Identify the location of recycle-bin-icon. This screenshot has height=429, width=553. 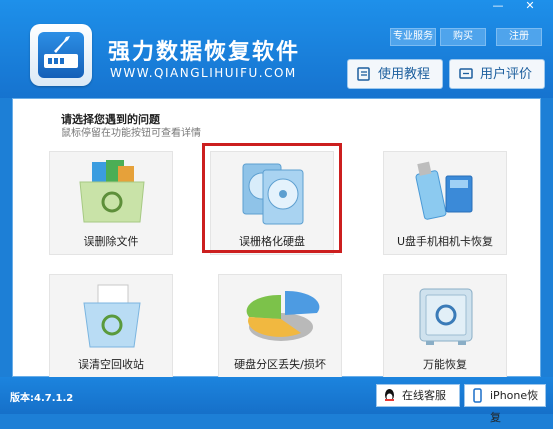
(112, 316).